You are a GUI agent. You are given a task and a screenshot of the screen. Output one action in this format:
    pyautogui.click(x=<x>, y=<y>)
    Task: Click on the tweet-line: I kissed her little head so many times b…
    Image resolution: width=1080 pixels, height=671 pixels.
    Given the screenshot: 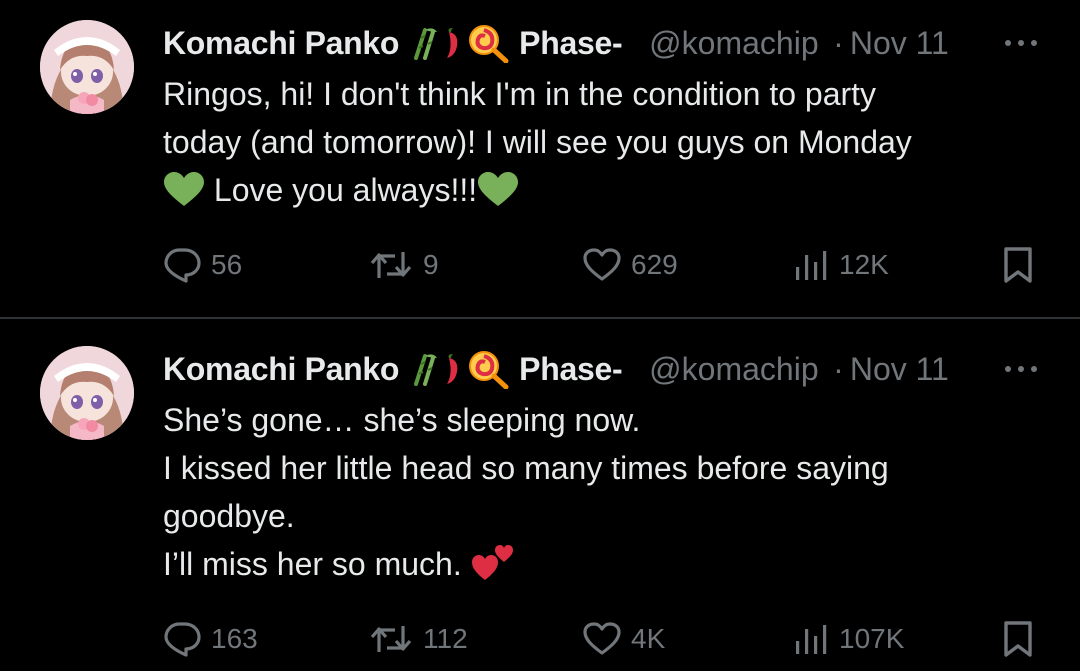 What is the action you would take?
    pyautogui.click(x=526, y=468)
    